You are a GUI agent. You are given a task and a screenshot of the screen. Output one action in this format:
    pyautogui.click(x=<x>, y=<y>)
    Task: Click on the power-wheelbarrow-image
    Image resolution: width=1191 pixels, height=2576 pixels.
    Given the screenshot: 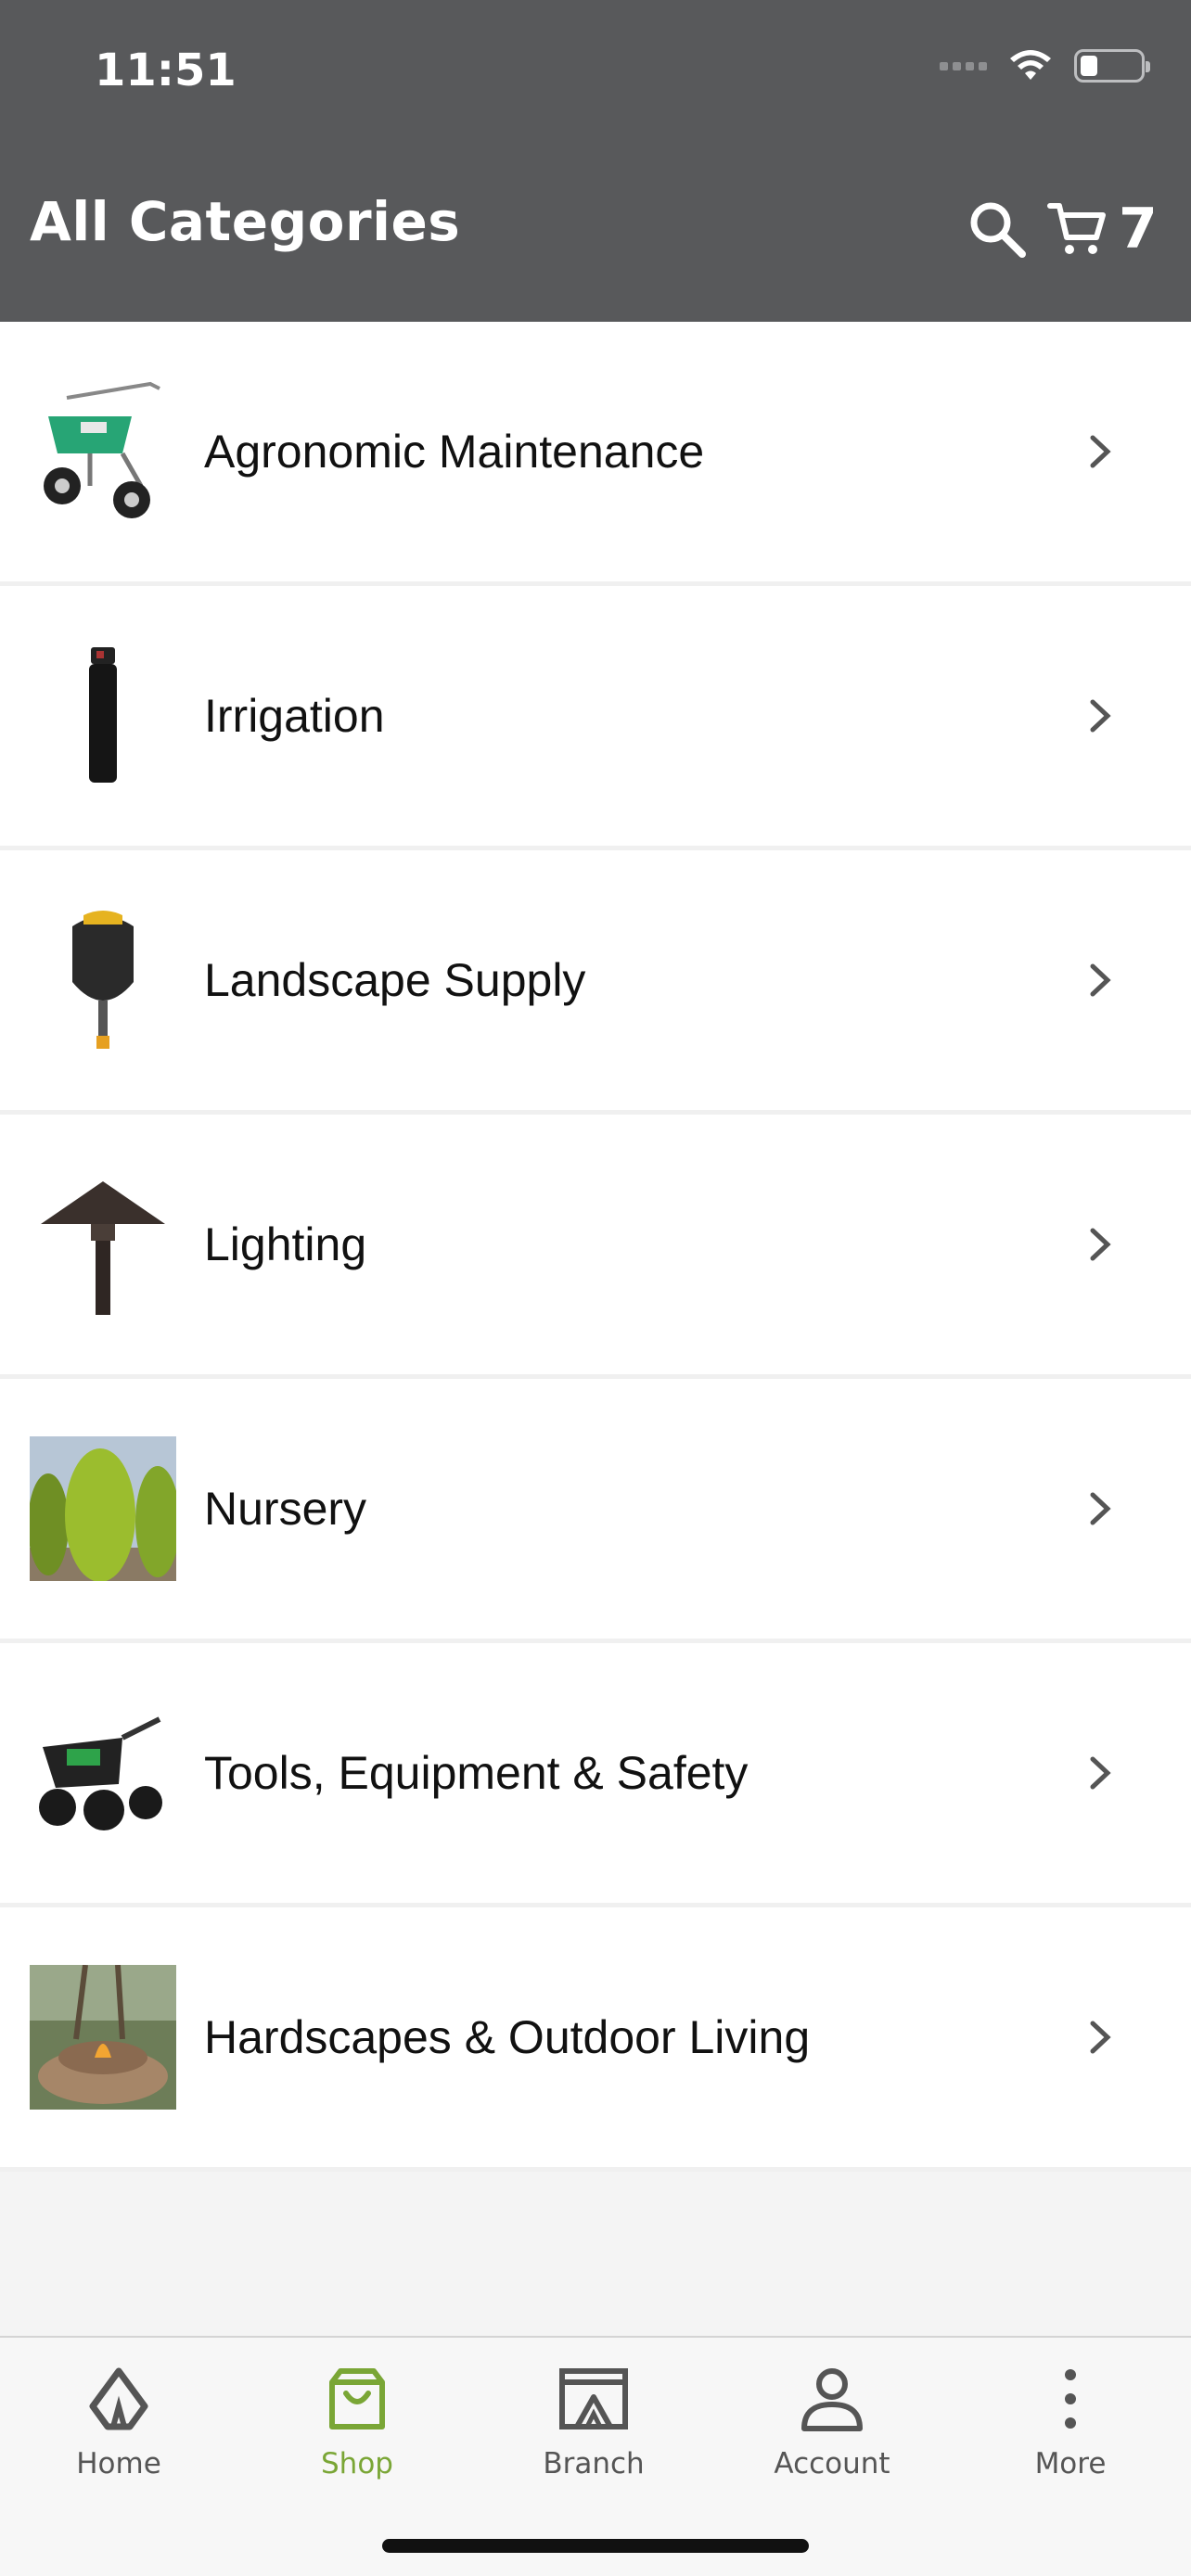 What is the action you would take?
    pyautogui.click(x=100, y=1773)
    